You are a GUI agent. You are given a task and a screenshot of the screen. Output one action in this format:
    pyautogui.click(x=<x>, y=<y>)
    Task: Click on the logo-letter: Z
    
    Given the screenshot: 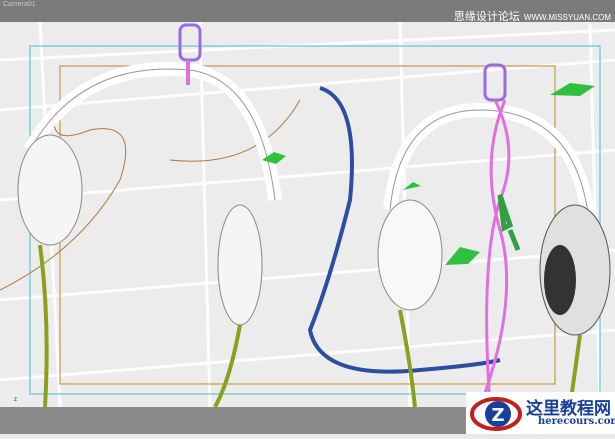 What is the action you would take?
    pyautogui.click(x=497, y=415)
    